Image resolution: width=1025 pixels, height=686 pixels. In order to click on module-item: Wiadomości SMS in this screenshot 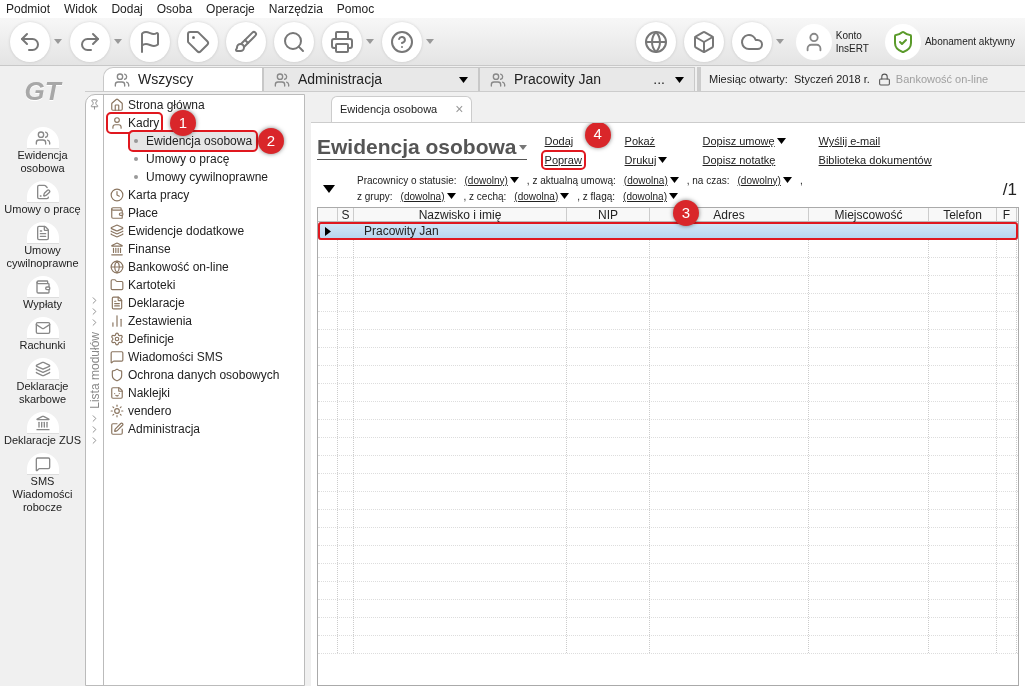, I will do `click(166, 357)`.